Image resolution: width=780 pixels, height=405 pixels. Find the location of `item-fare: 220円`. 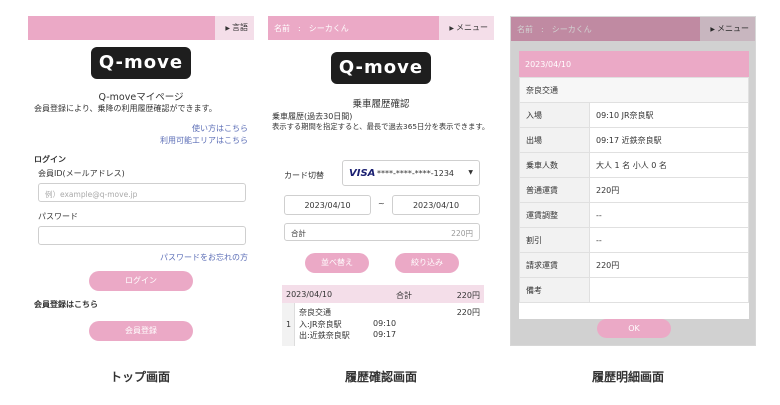

item-fare: 220円 is located at coordinates (468, 312).